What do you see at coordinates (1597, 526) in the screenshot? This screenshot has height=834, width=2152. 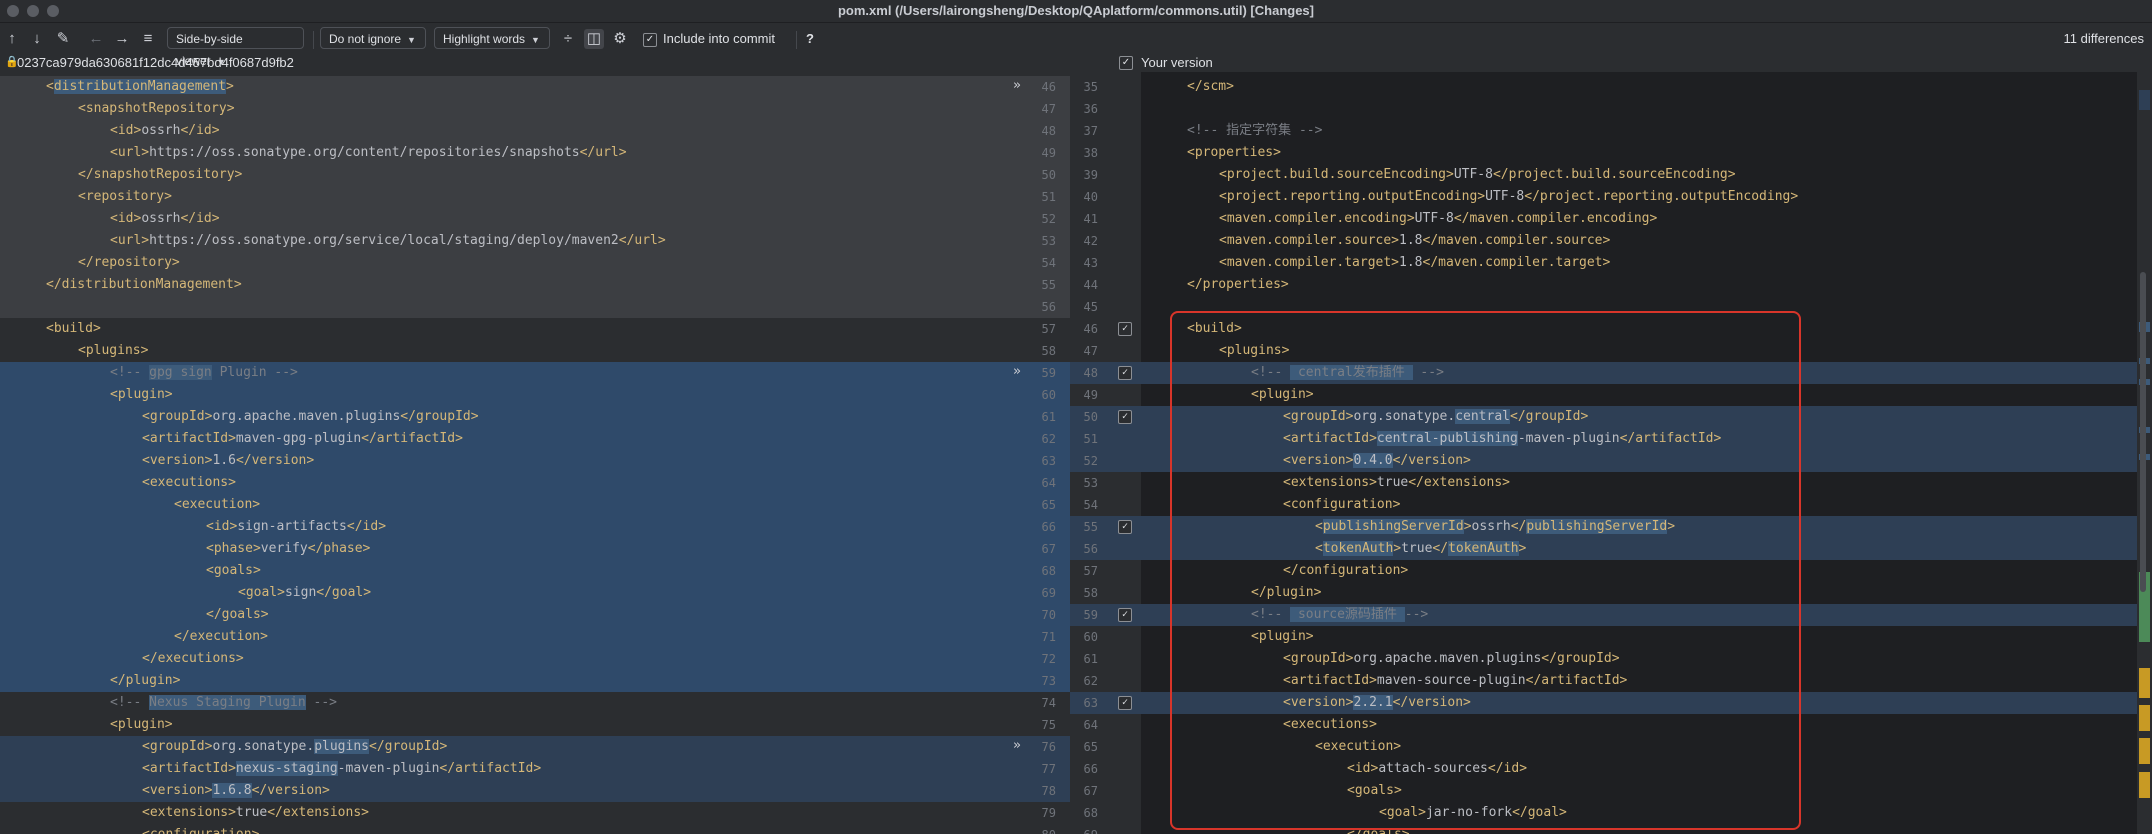 I see `code-token: publishingServerId` at bounding box center [1597, 526].